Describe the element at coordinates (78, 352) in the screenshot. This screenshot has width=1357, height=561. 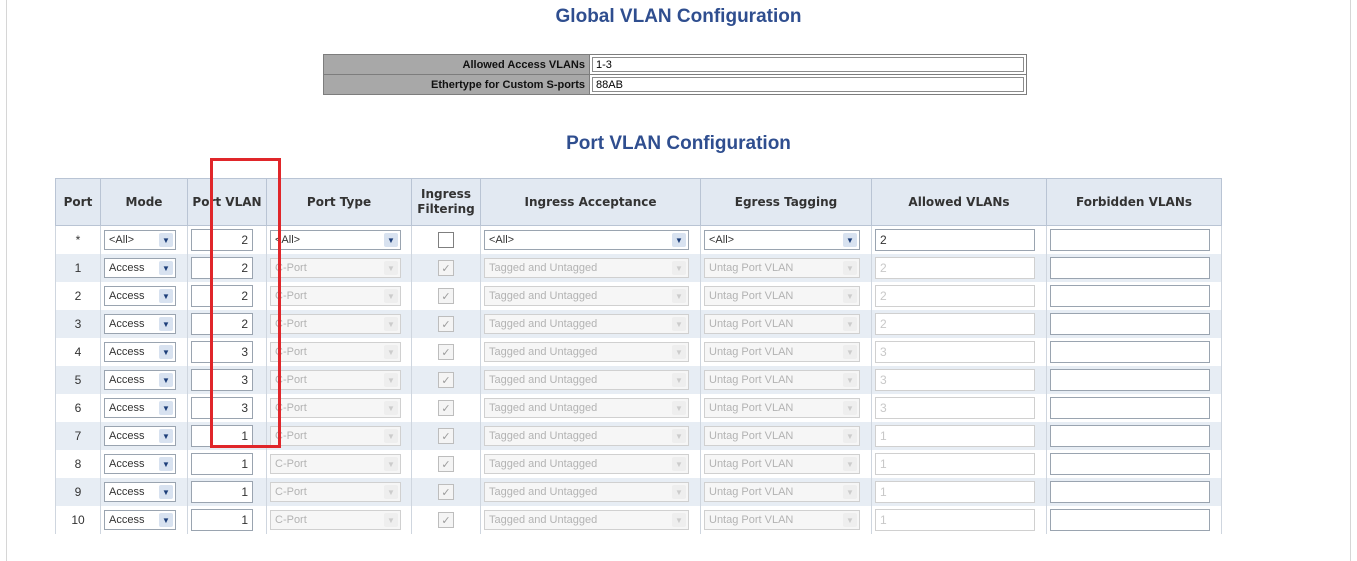
I see `port-cell: 4` at that location.